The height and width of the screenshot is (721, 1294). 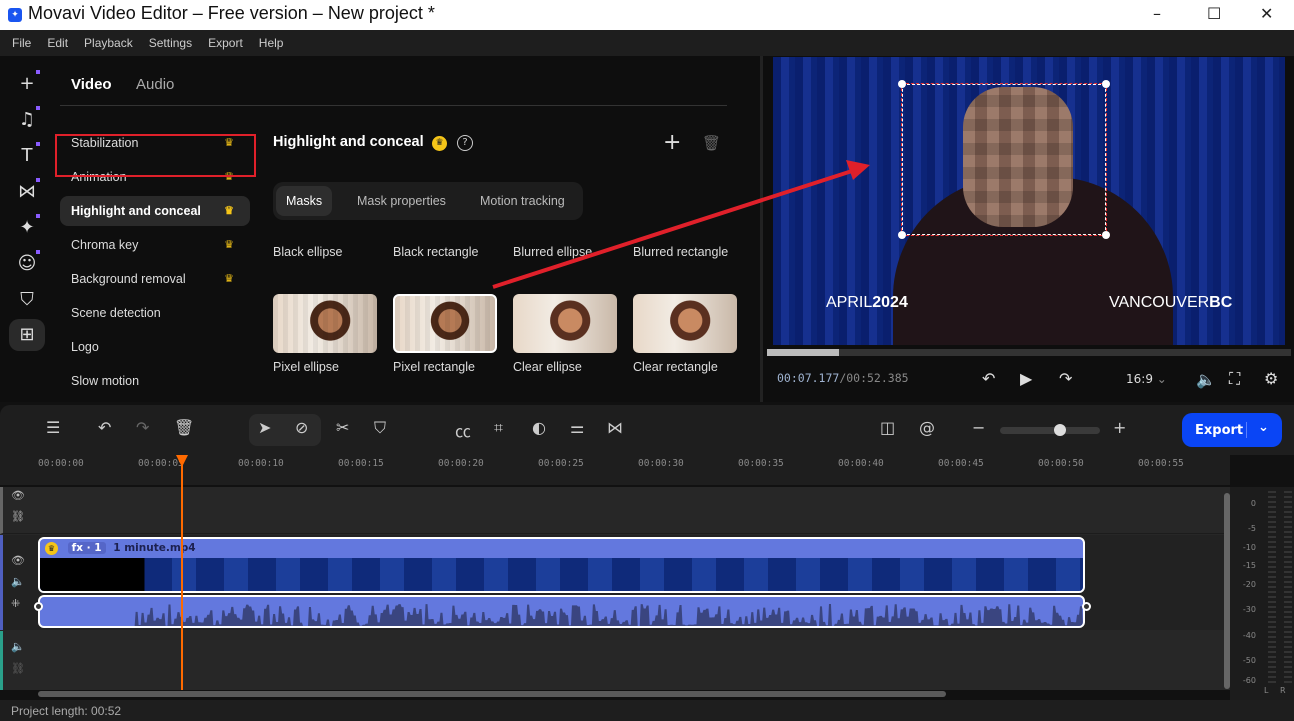 What do you see at coordinates (561, 565) in the screenshot?
I see `video-clip: ♛ fx · 1 1 minute.mp4` at bounding box center [561, 565].